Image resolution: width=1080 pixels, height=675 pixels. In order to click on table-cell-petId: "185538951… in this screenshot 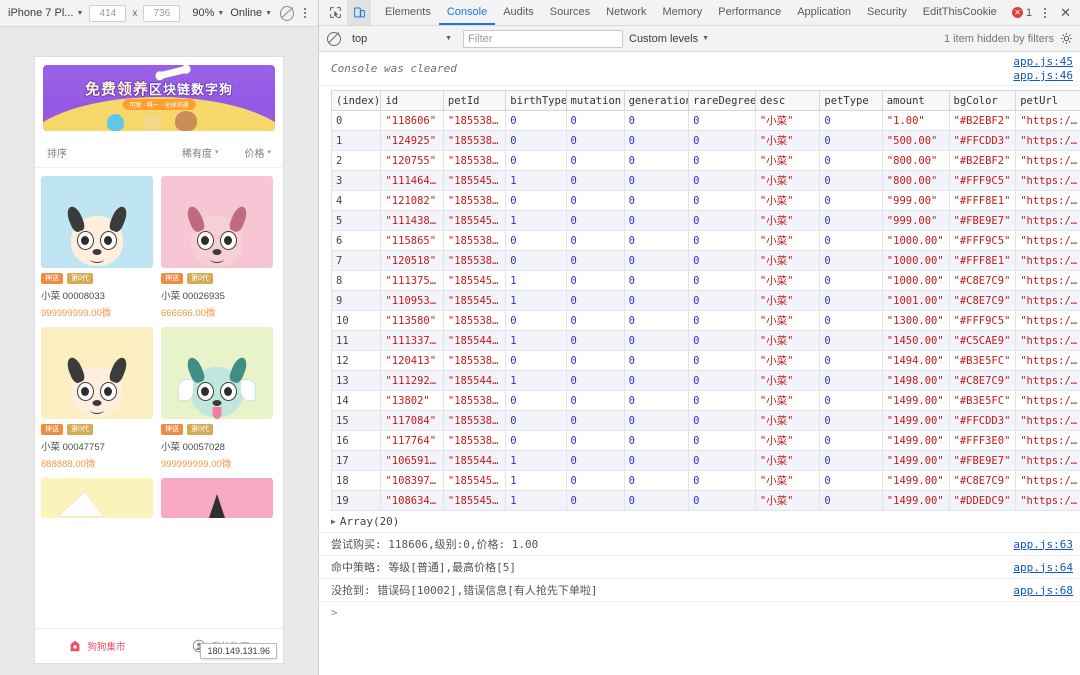, I will do `click(474, 160)`.